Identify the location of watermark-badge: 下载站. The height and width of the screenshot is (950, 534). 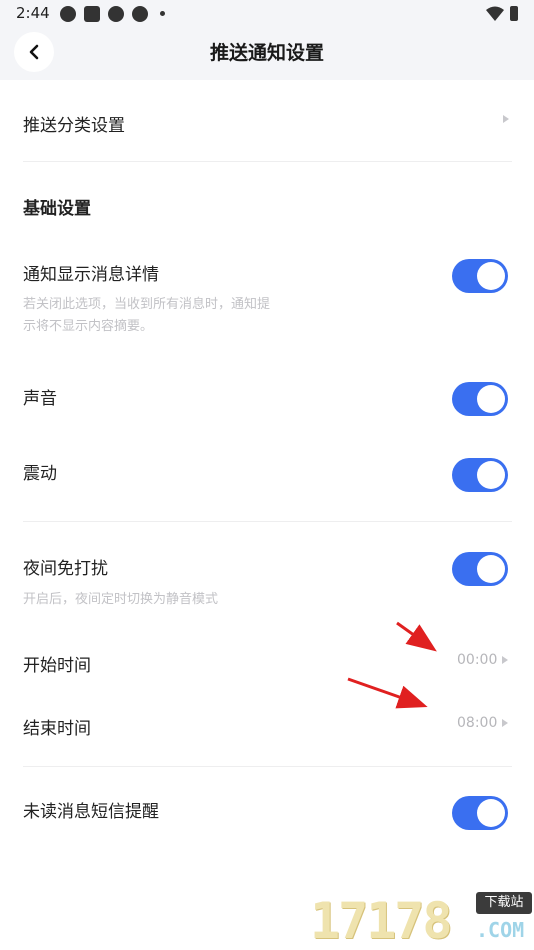
(504, 903).